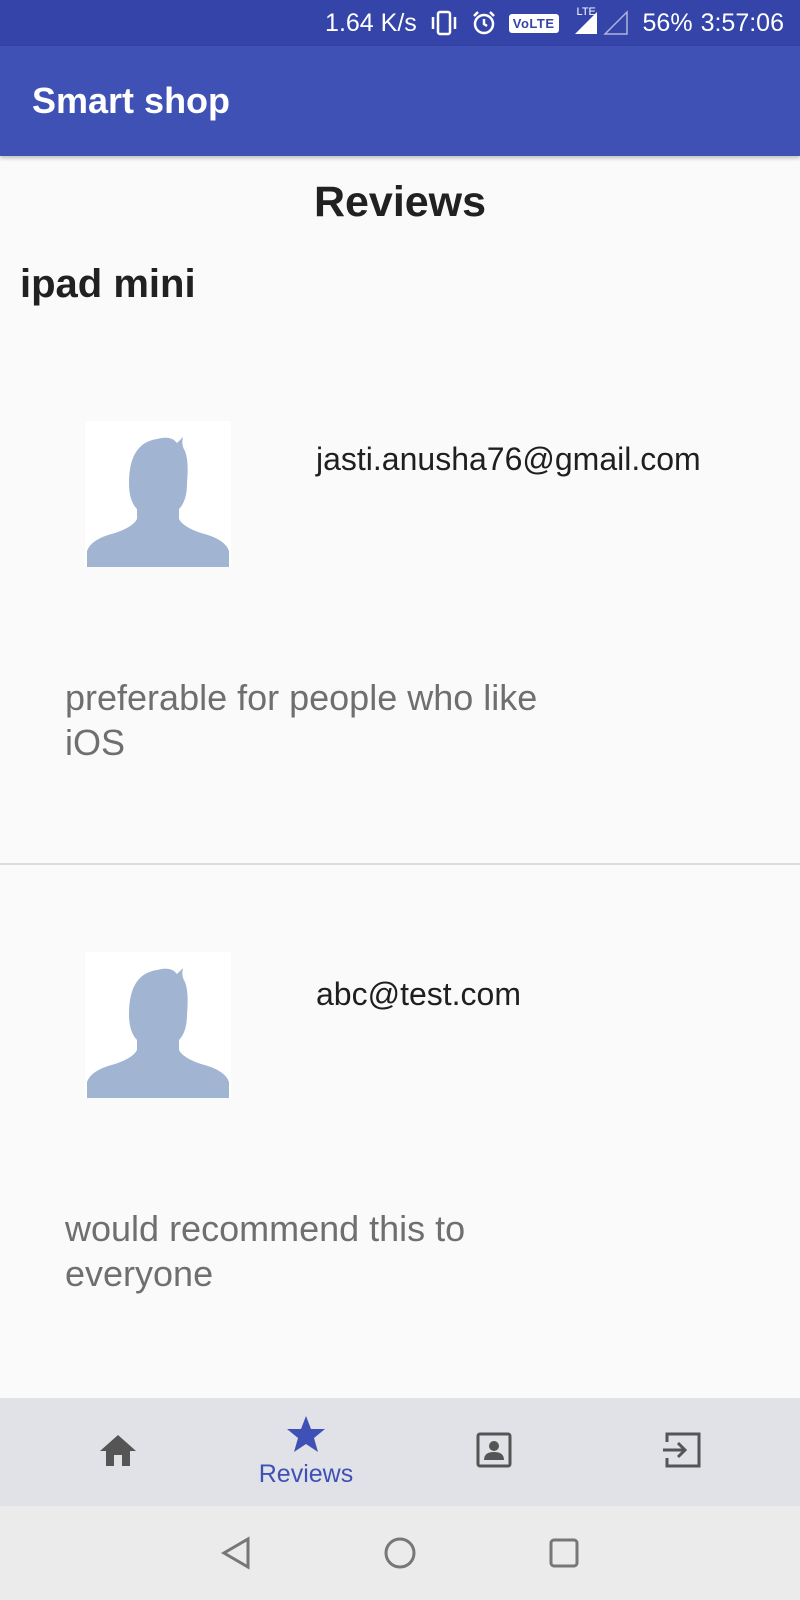  Describe the element at coordinates (418, 994) in the screenshot. I see `reviewer-email: abc@test.com` at that location.